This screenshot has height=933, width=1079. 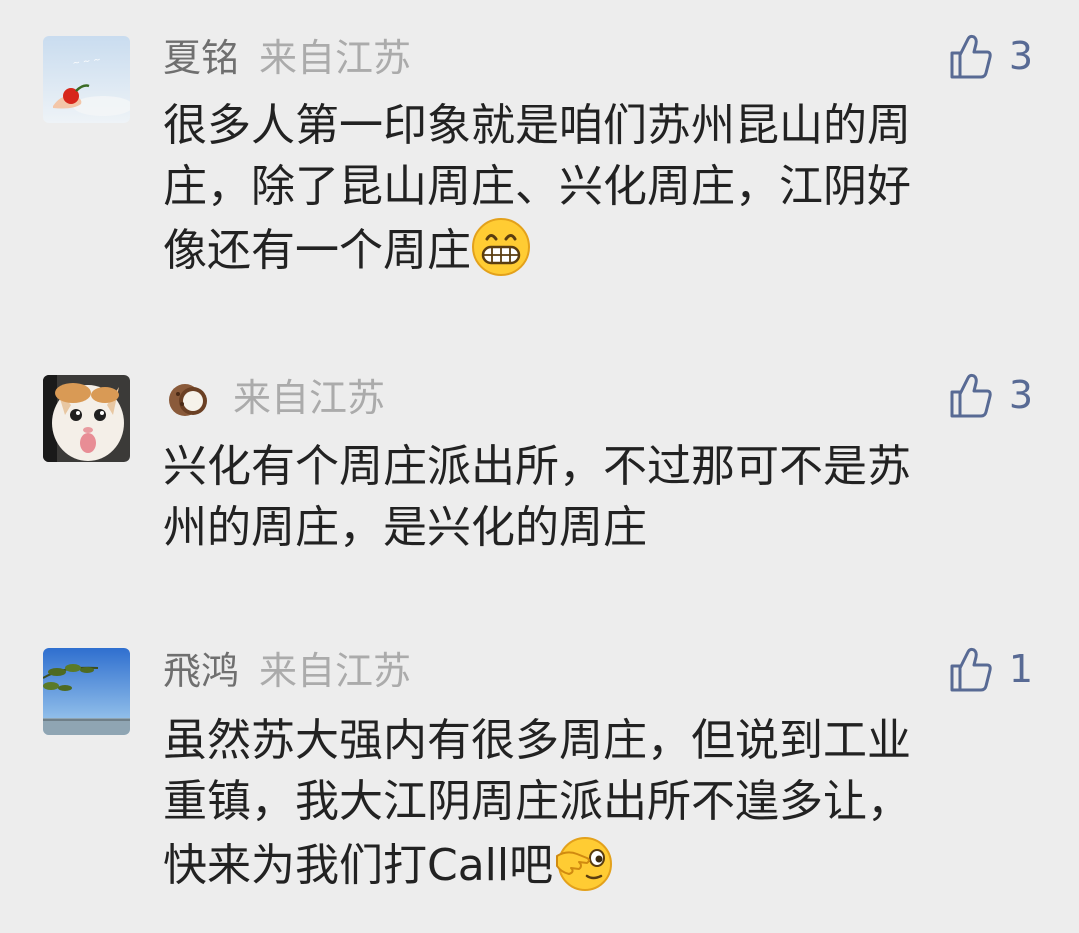 I want to click on comment-line: 重镇，我大江阴周庄派出所不遑多让，, so click(x=537, y=801).